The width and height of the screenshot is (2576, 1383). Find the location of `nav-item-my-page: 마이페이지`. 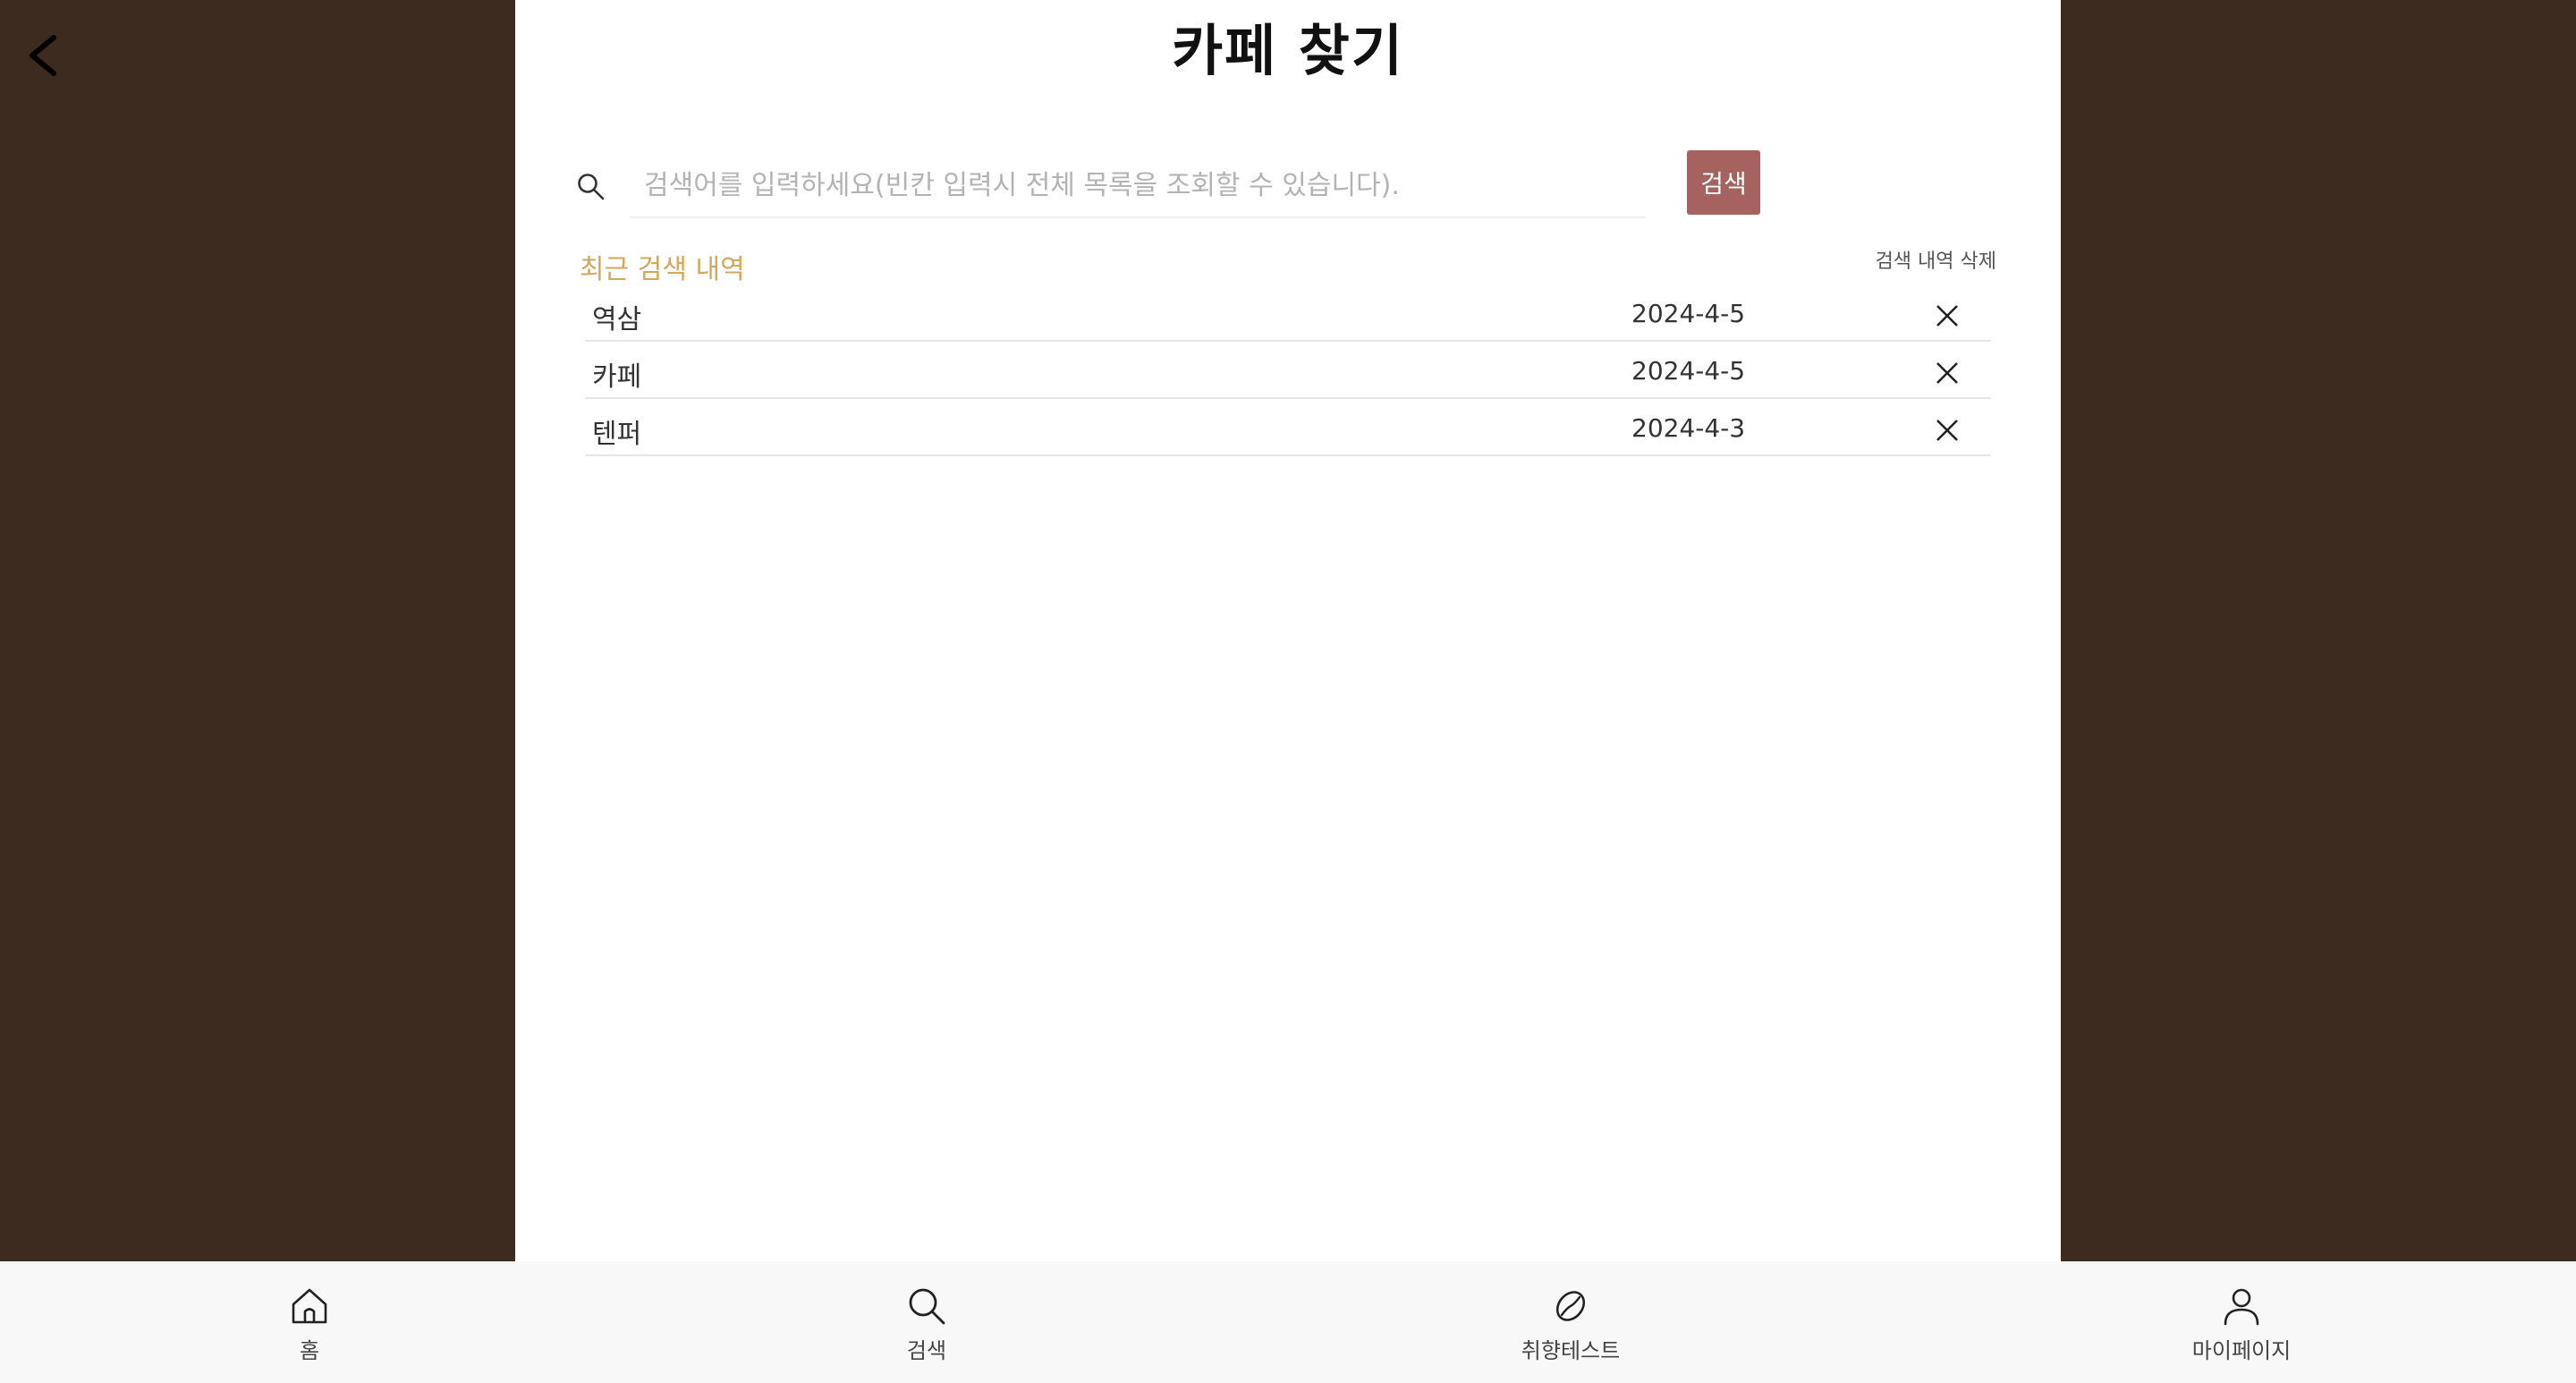

nav-item-my-page: 마이페이지 is located at coordinates (2241, 1330).